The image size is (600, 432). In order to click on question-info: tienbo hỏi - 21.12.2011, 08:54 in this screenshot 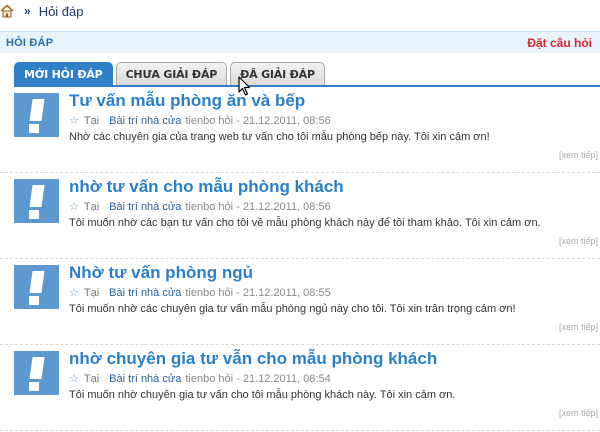, I will do `click(258, 378)`.